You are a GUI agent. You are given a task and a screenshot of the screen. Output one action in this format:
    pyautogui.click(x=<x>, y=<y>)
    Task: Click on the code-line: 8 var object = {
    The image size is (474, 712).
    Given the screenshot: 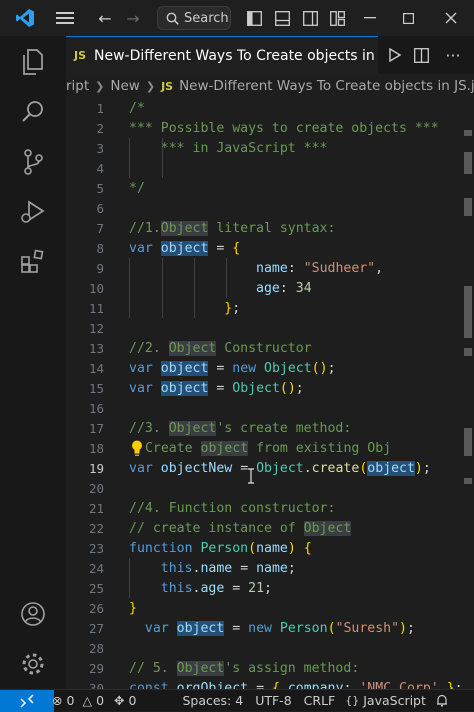 What is the action you would take?
    pyautogui.click(x=270, y=248)
    